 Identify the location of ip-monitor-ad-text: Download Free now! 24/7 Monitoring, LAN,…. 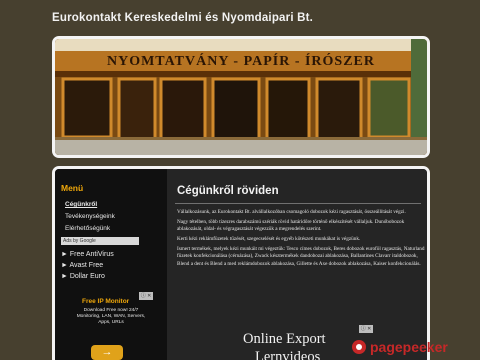
(111, 316).